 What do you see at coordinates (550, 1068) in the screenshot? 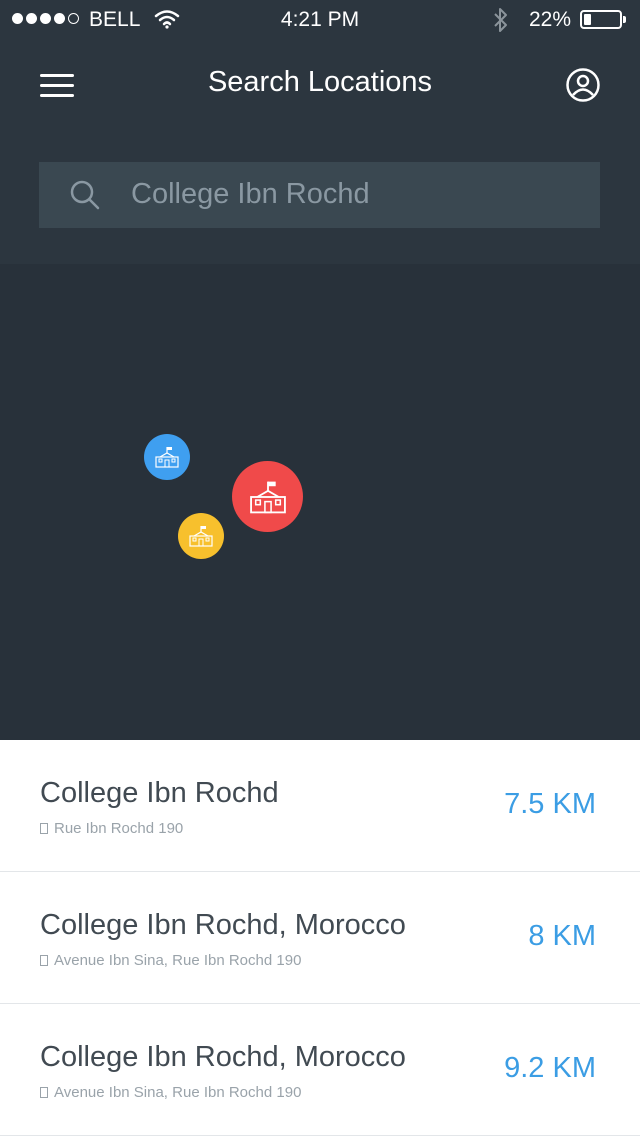
I see `location-distance: 9.2 KM` at bounding box center [550, 1068].